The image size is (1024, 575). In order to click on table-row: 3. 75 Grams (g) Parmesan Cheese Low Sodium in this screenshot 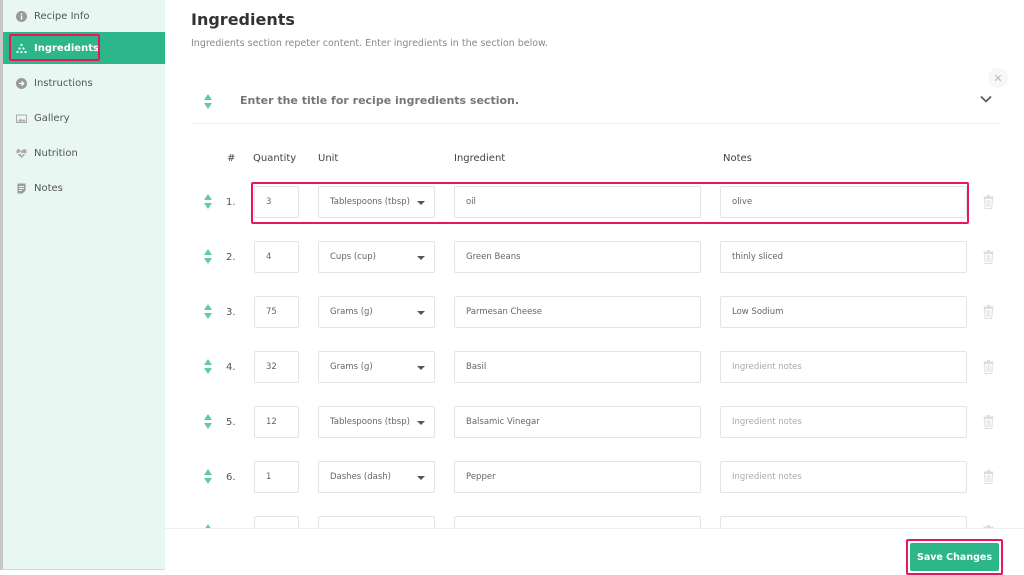, I will do `click(512, 313)`.